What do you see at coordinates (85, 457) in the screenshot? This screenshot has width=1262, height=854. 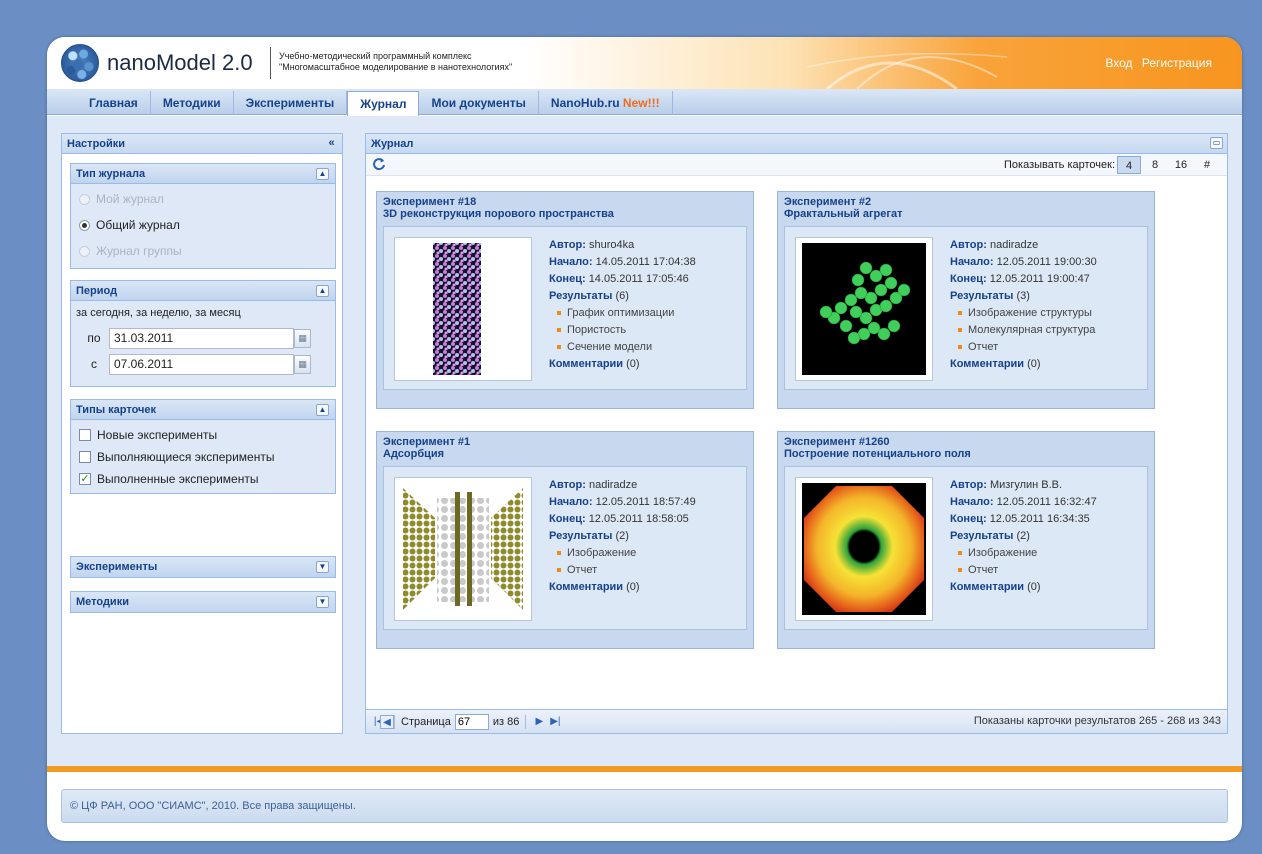 I see `checkbox-icon` at bounding box center [85, 457].